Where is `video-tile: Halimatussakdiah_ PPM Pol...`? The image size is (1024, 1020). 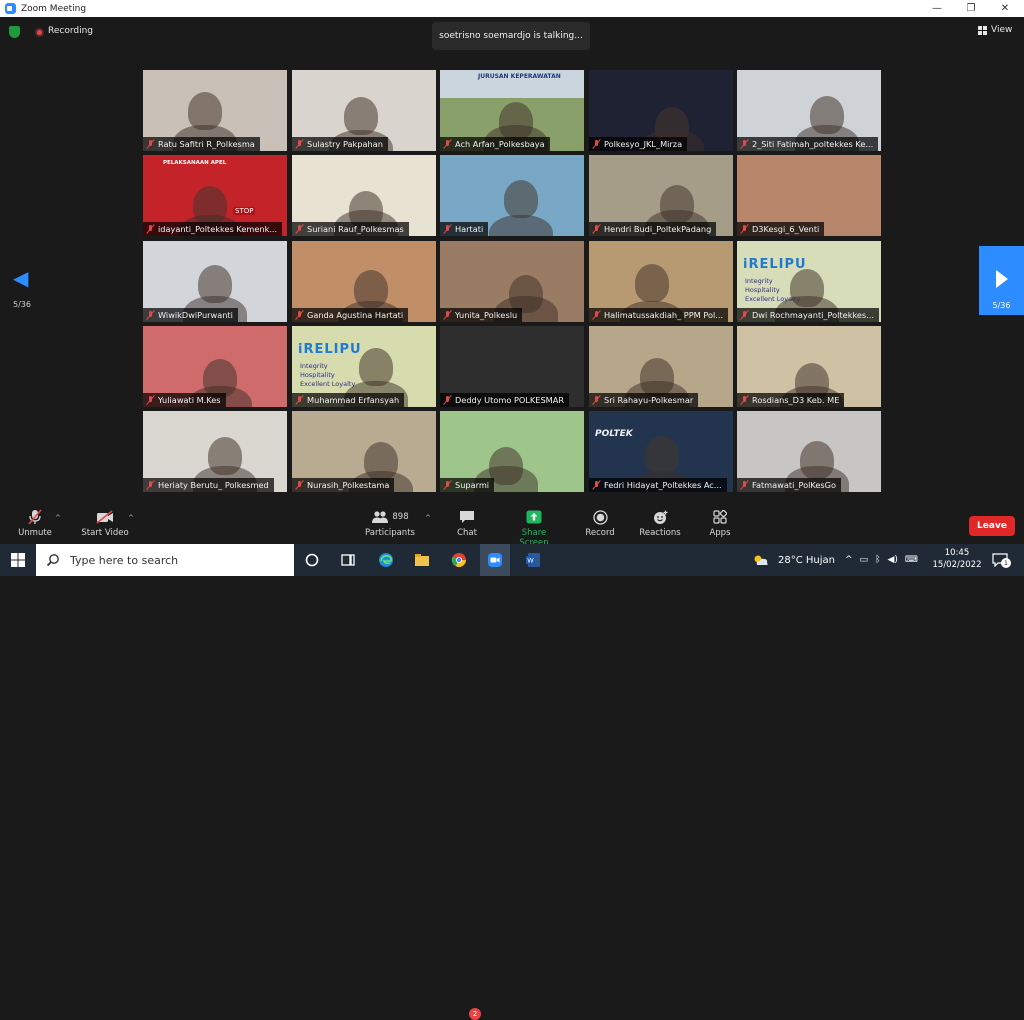
video-tile: Halimatussakdiah_ PPM Pol... is located at coordinates (661, 281).